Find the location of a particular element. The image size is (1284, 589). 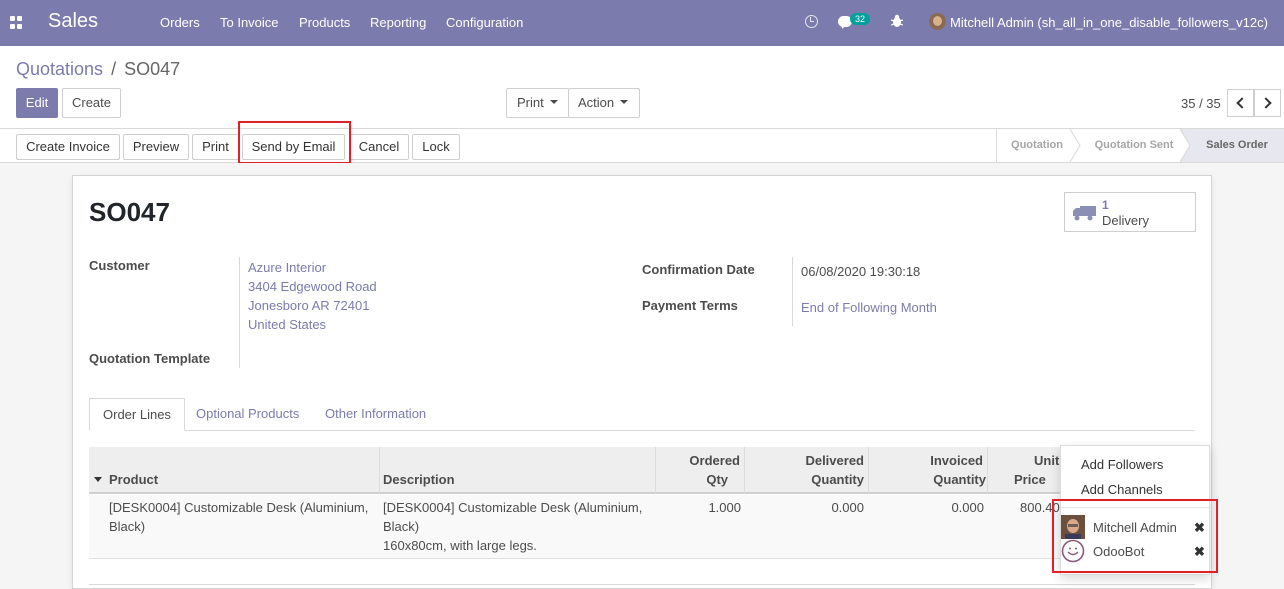

create-invoice-button: Create Invoice is located at coordinates (68, 147).